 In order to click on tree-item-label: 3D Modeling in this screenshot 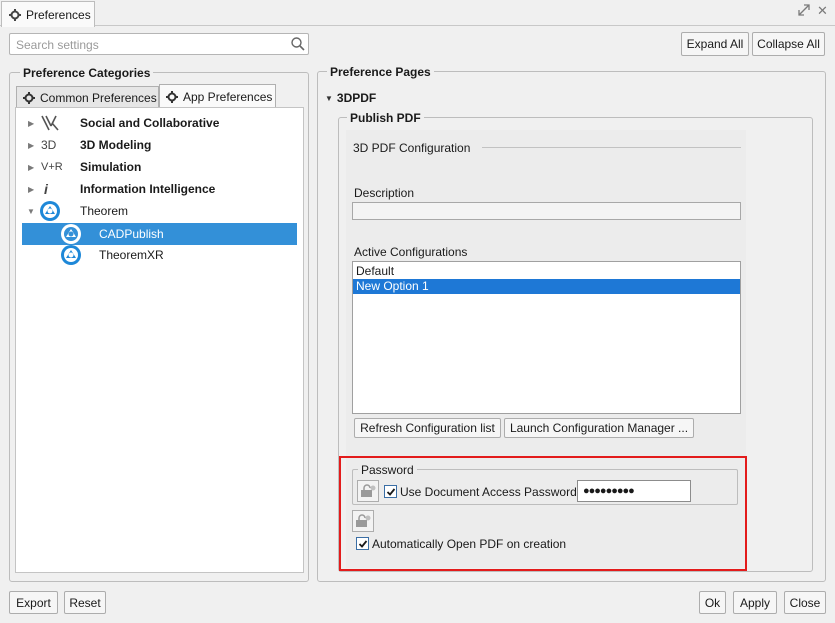, I will do `click(116, 145)`.